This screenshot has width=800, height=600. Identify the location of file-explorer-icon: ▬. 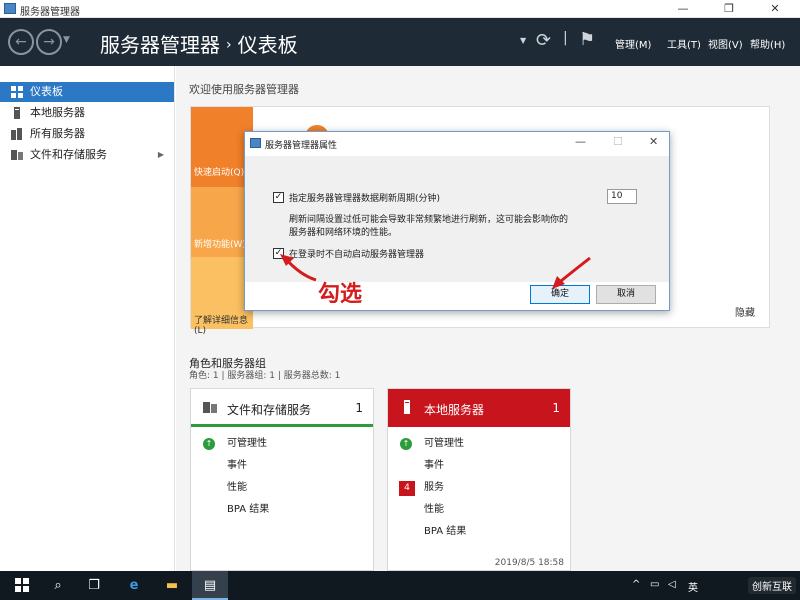
(172, 585).